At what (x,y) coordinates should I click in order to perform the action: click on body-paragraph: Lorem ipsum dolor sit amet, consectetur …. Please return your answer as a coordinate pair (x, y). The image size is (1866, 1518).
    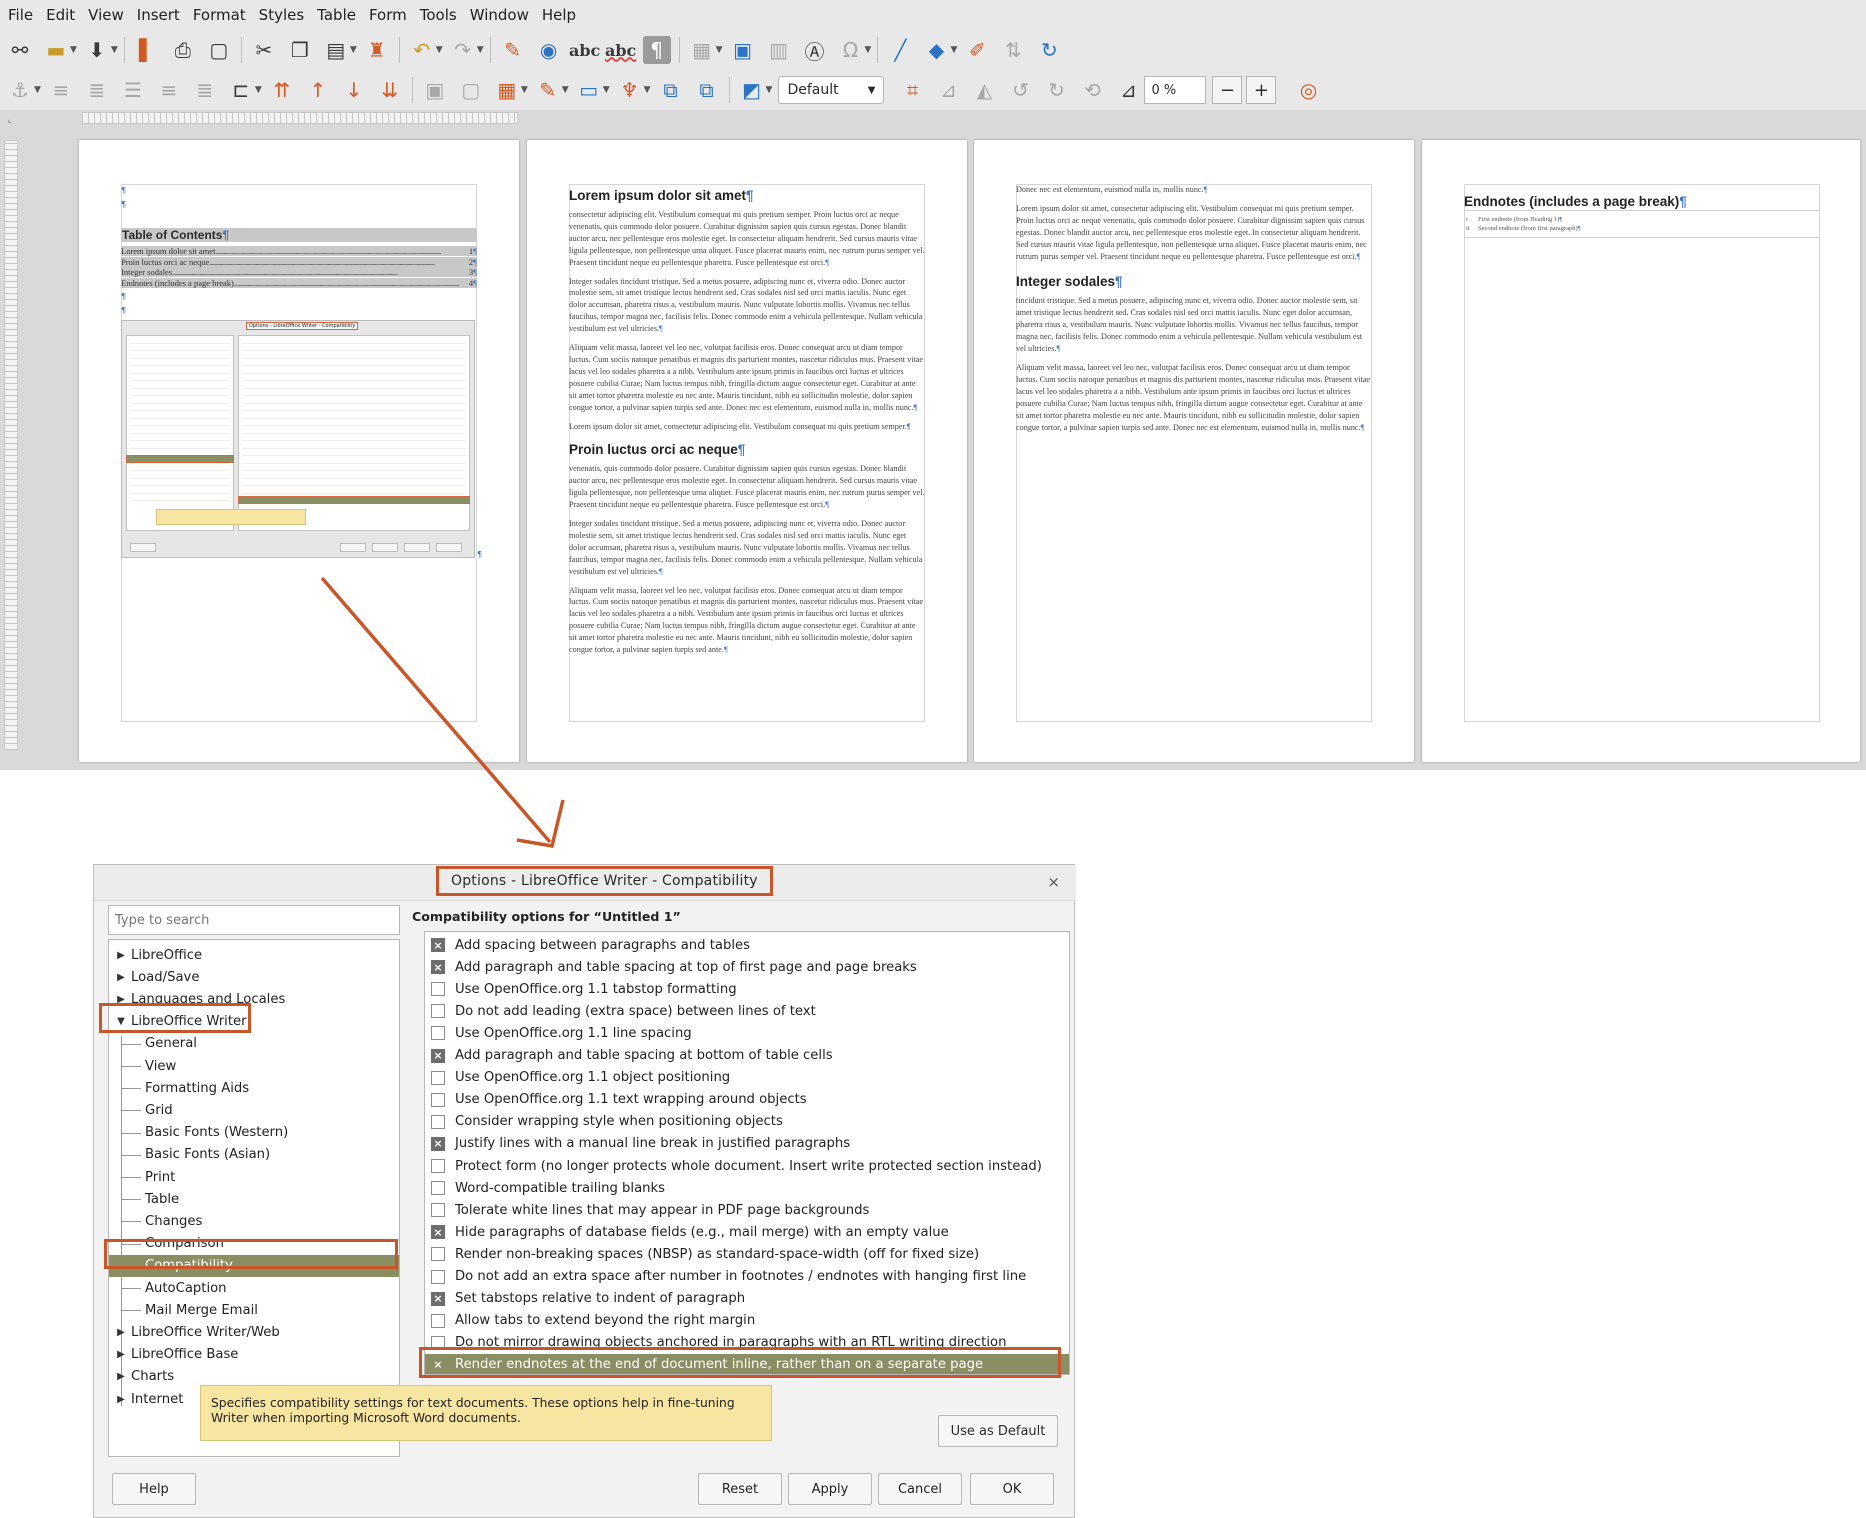
    Looking at the image, I should click on (1194, 233).